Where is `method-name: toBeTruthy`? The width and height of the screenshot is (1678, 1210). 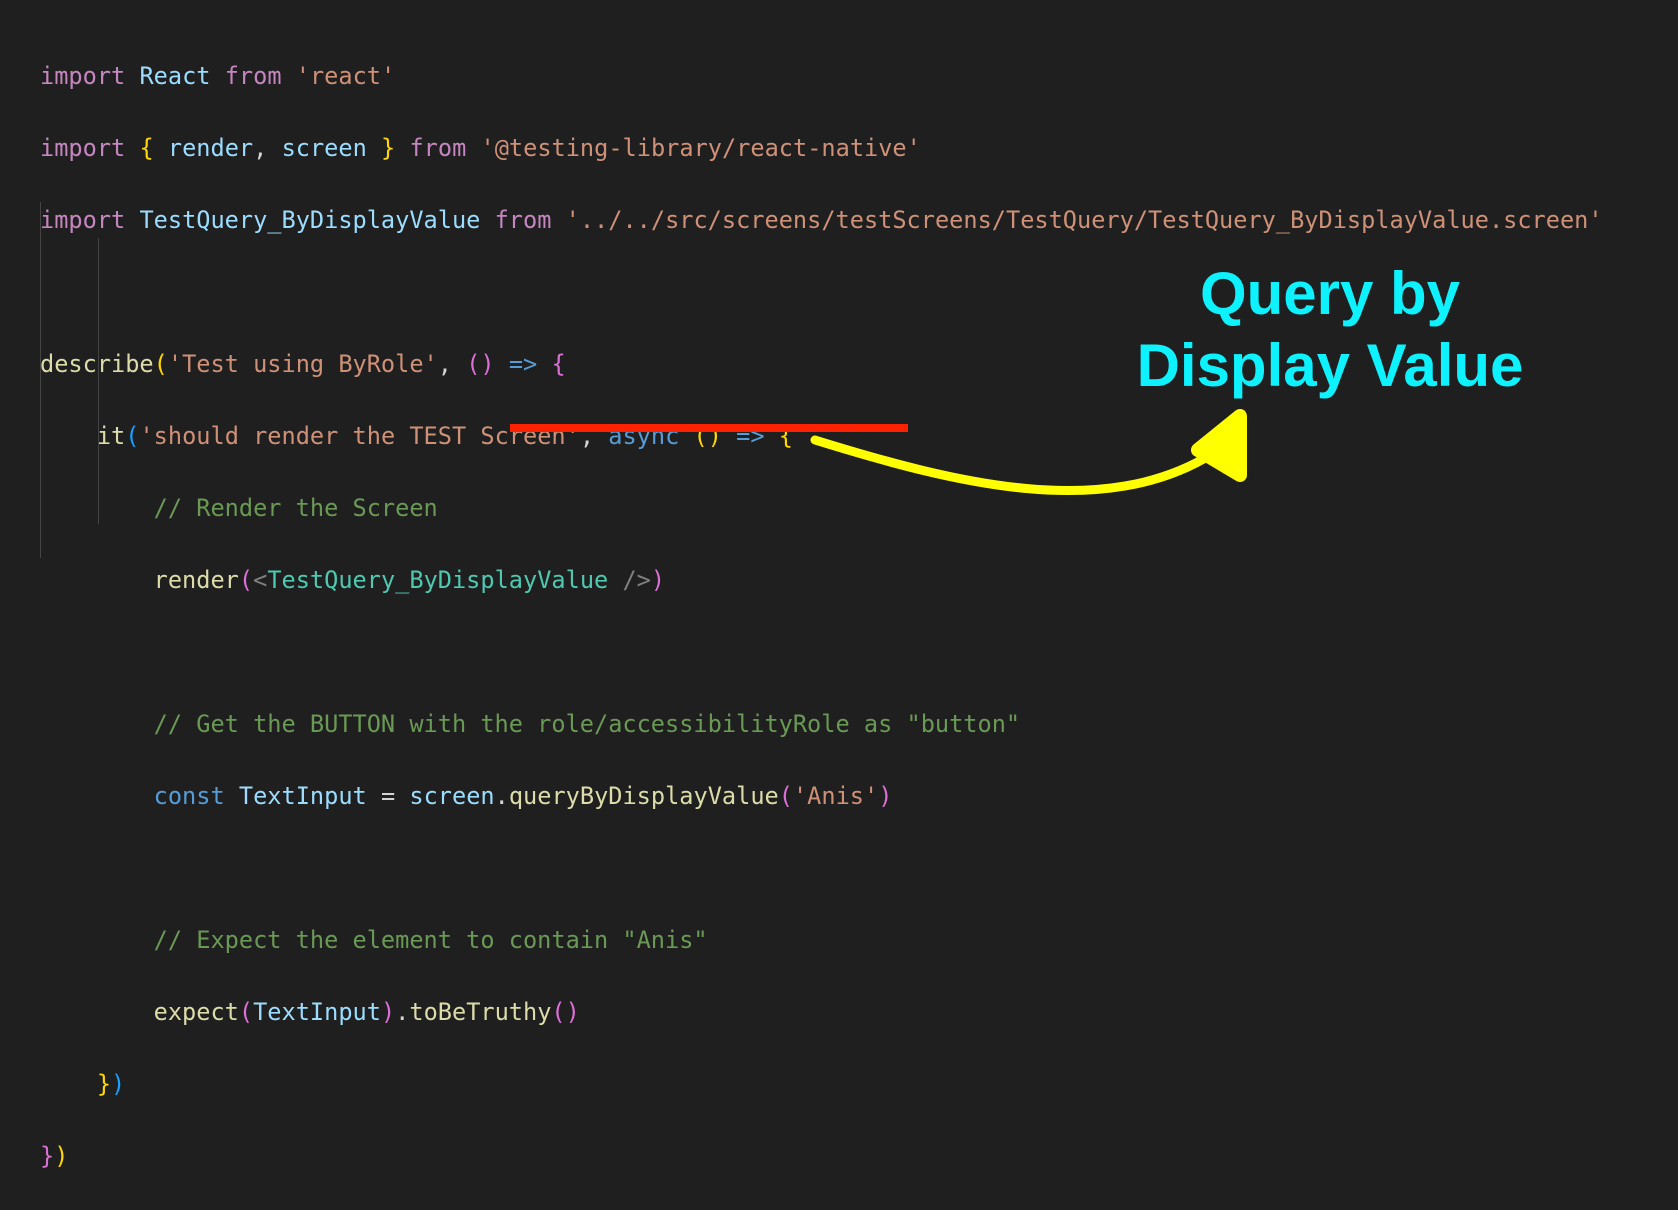 method-name: toBeTruthy is located at coordinates (480, 1012).